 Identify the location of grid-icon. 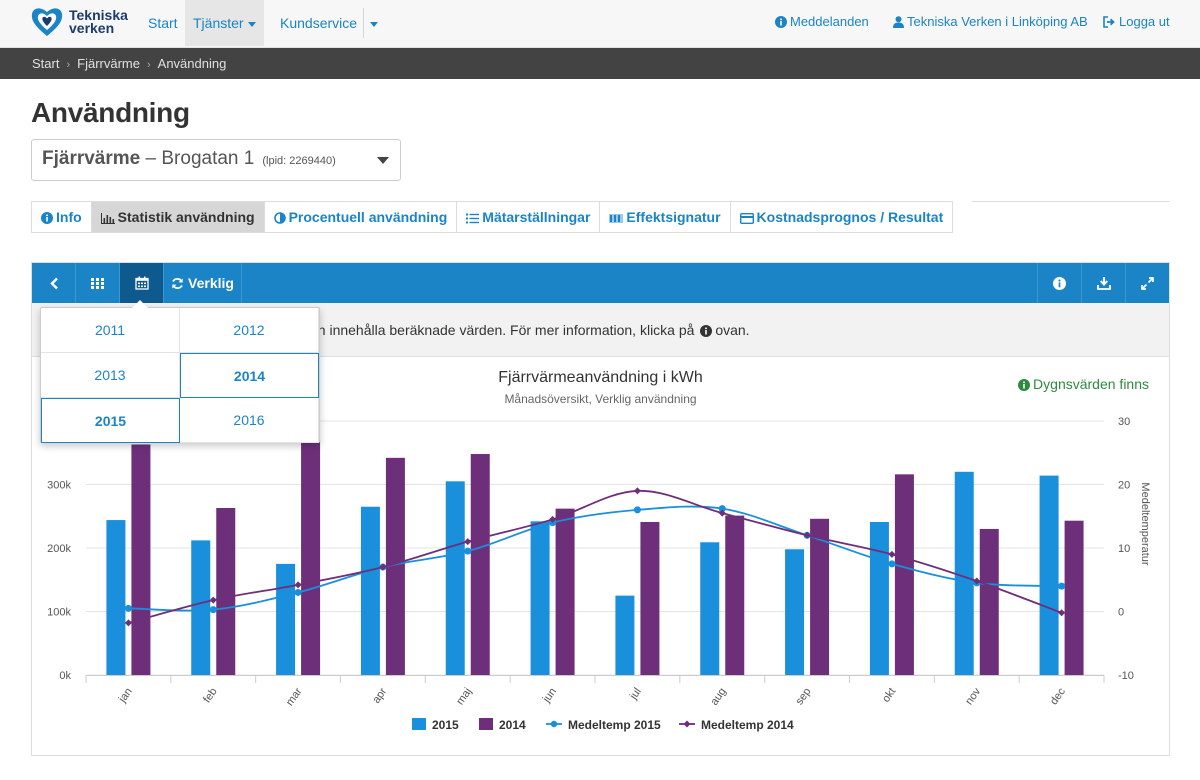
(97, 283).